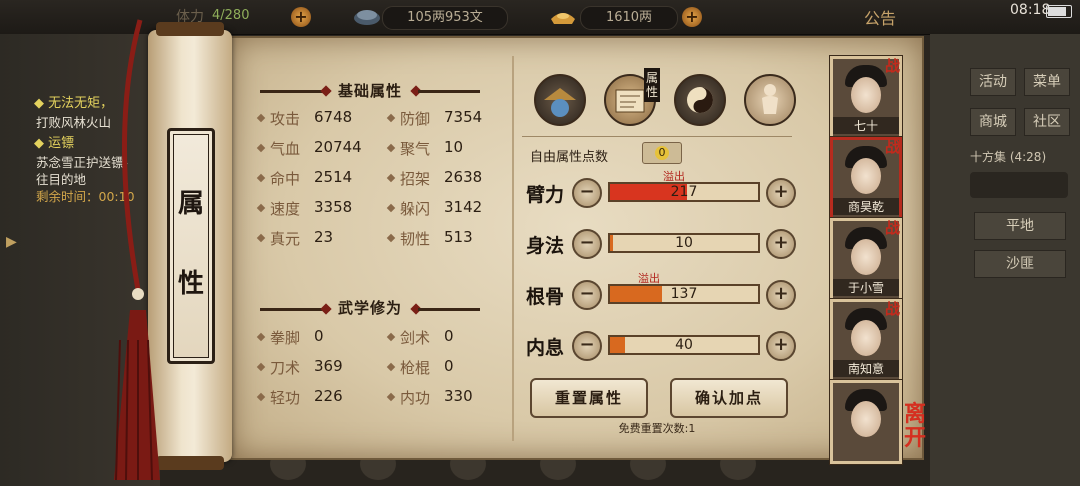 The image size is (1080, 486). I want to click on right-menu-panel: 活动 菜单 商城 社区 十方集 (4:28) 平地 沙匪, so click(1005, 260).